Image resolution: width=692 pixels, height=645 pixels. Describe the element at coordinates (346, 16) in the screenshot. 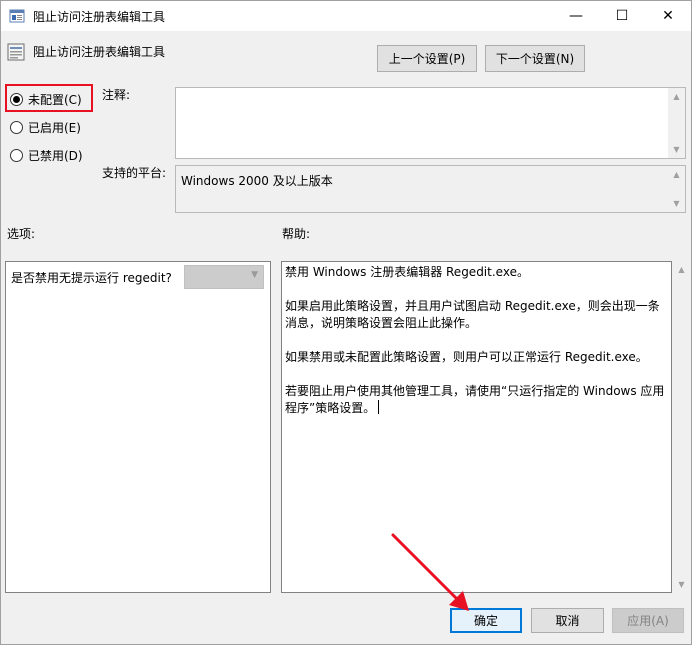

I see `title-bar: 阻止访问注册表编辑工具 — ☐ ✕` at that location.